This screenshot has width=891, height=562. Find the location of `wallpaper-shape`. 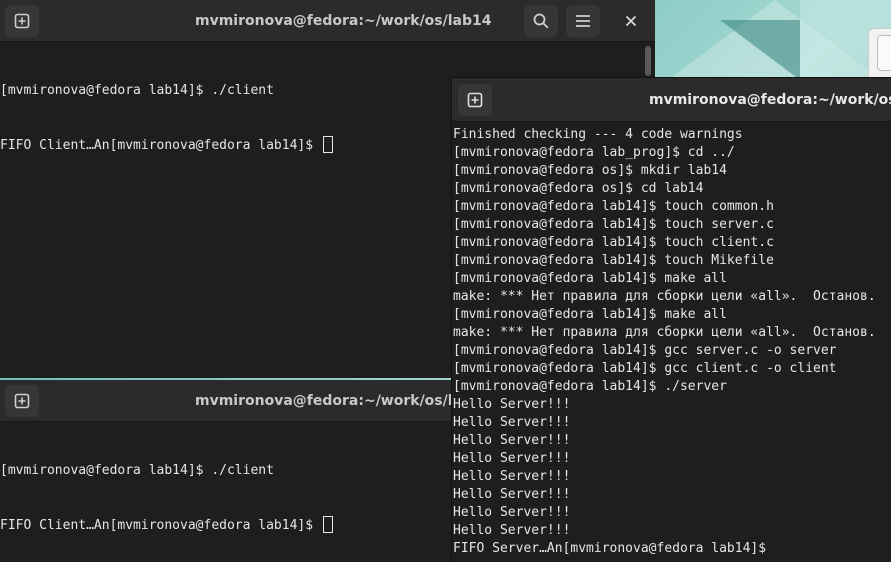

wallpaper-shape is located at coordinates (760, 50).